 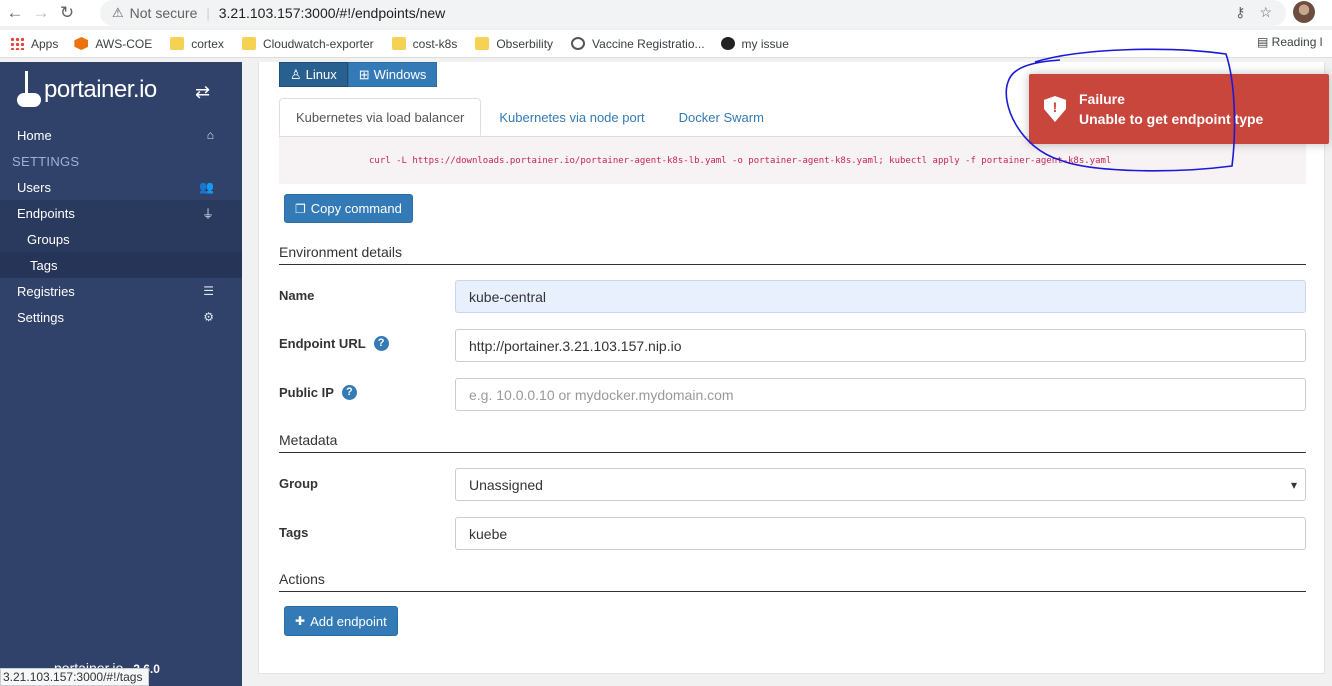 I want to click on windows-icon: ⊞, so click(x=364, y=74).